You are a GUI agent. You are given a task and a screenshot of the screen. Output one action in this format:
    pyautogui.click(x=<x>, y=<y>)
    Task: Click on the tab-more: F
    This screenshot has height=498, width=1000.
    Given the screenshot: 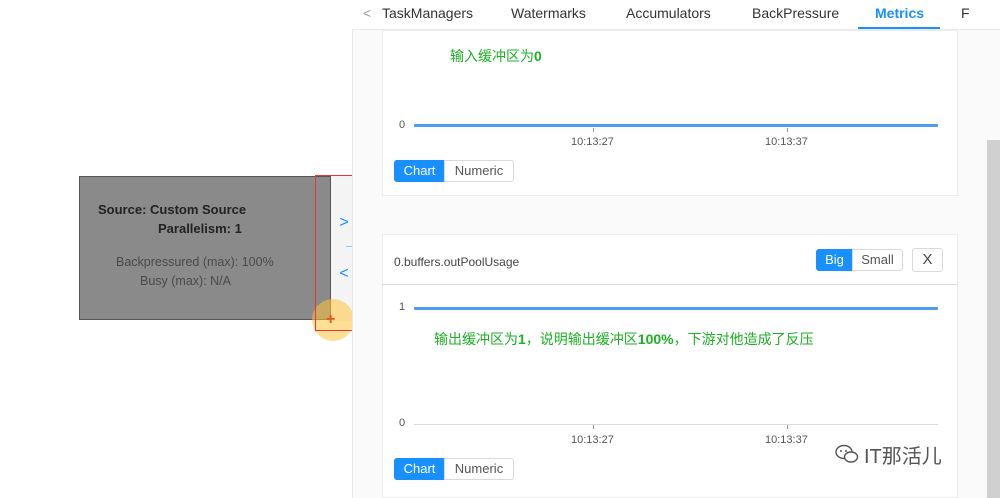 What is the action you would take?
    pyautogui.click(x=965, y=13)
    